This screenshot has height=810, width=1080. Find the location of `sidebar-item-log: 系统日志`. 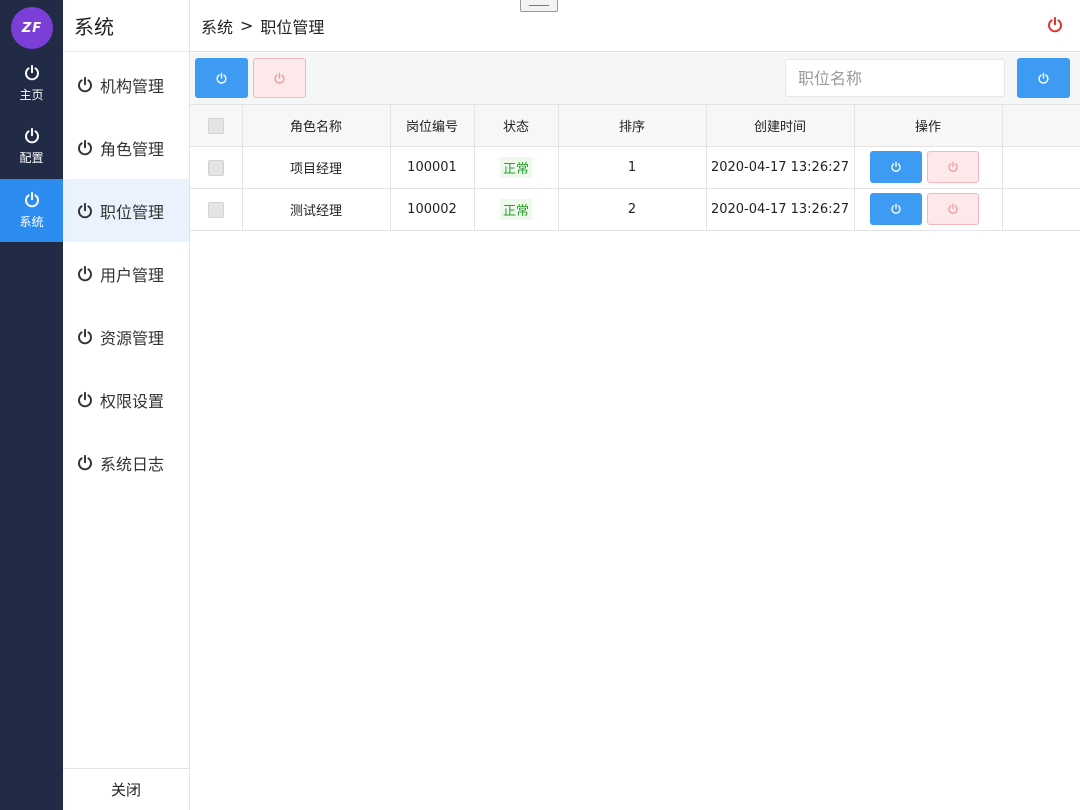

sidebar-item-log: 系统日志 is located at coordinates (126, 462).